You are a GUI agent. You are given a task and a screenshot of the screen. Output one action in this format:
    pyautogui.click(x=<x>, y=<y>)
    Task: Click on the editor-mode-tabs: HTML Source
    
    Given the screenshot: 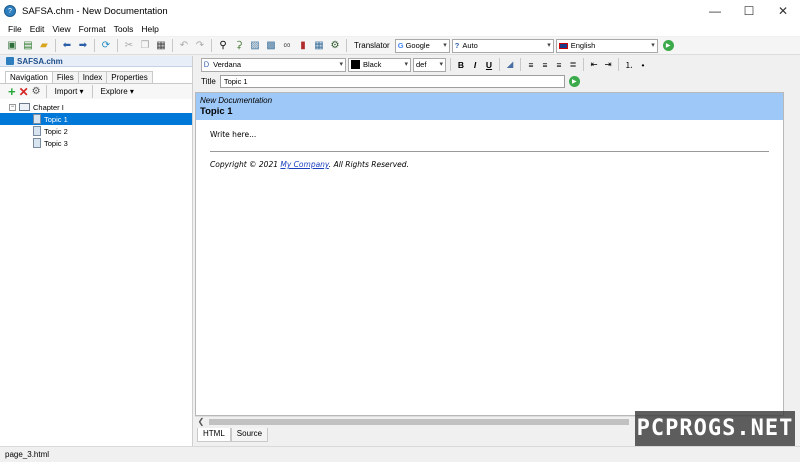 What is the action you would take?
    pyautogui.click(x=232, y=435)
    